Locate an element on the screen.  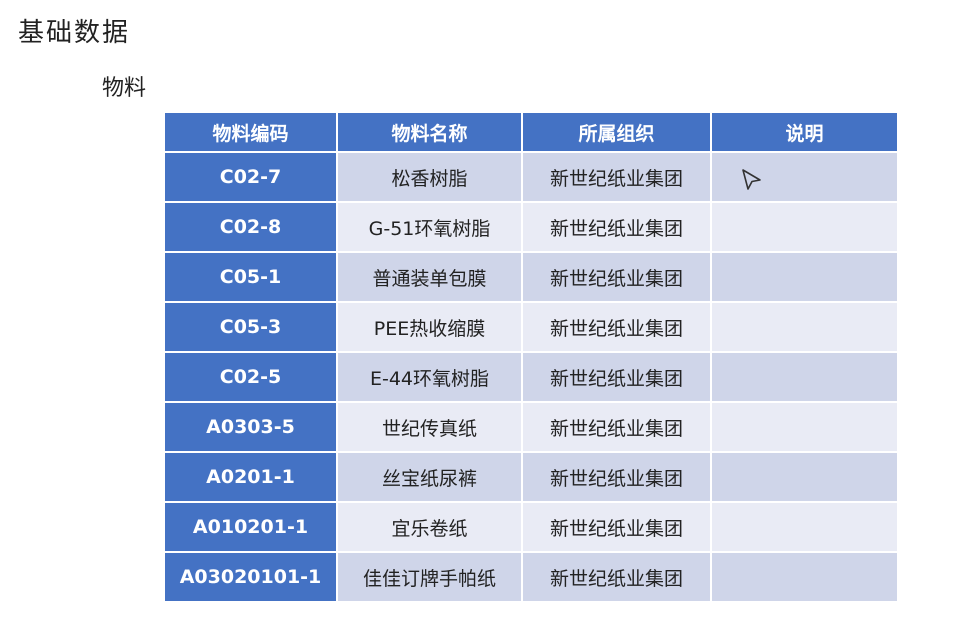
cell-material-name: 普通装单包膜 is located at coordinates (429, 277).